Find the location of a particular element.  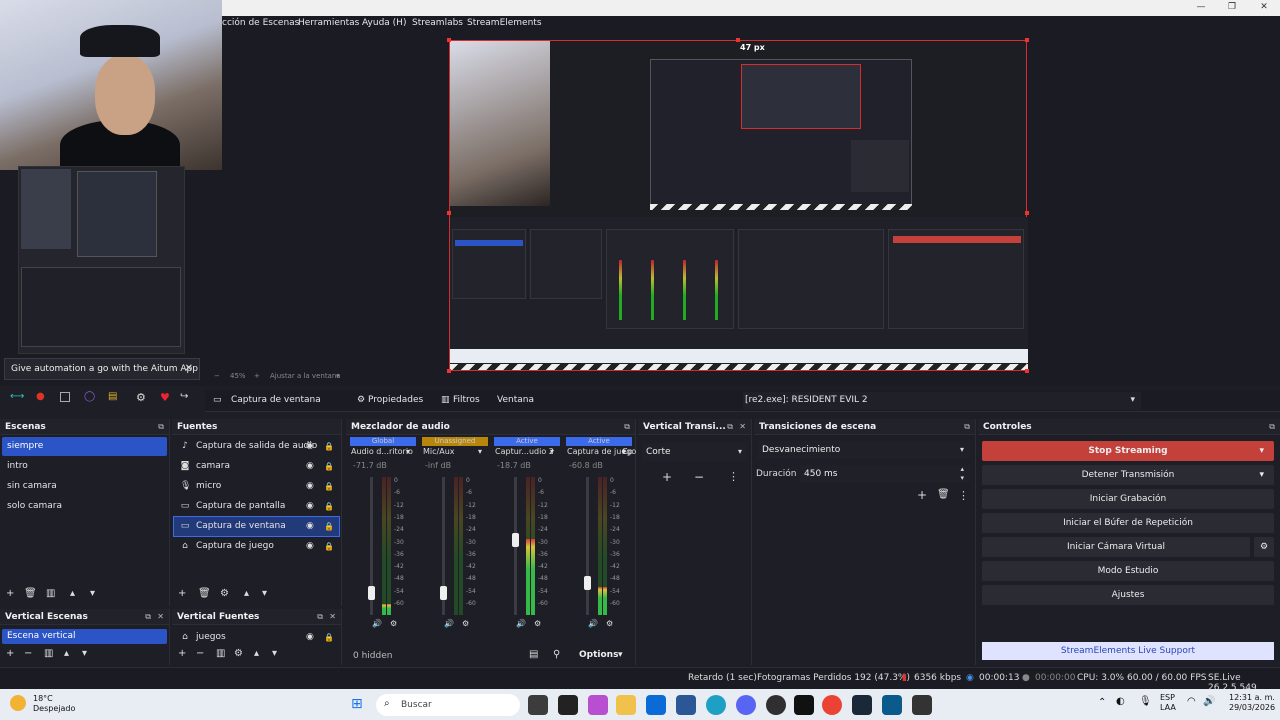

resize-handle-t is located at coordinates (738, 40).